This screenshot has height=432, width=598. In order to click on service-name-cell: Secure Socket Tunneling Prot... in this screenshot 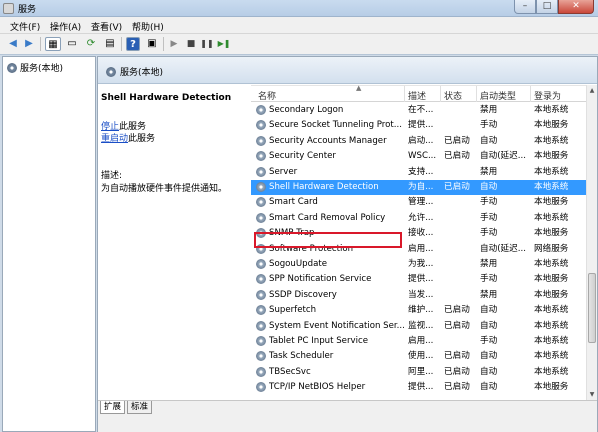, I will do `click(335, 125)`.